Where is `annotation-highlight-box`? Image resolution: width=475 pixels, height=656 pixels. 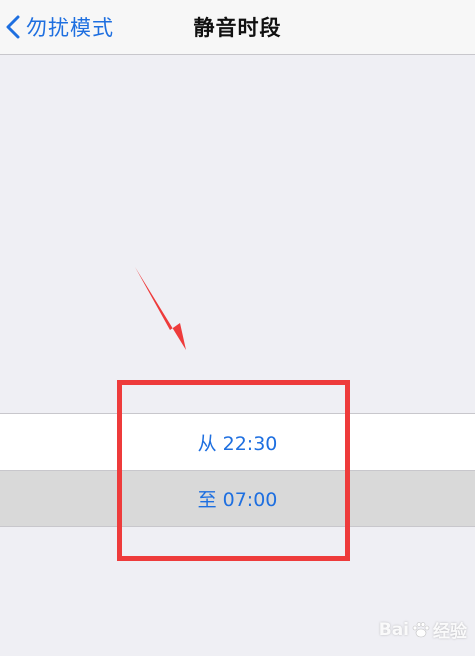 annotation-highlight-box is located at coordinates (233, 470).